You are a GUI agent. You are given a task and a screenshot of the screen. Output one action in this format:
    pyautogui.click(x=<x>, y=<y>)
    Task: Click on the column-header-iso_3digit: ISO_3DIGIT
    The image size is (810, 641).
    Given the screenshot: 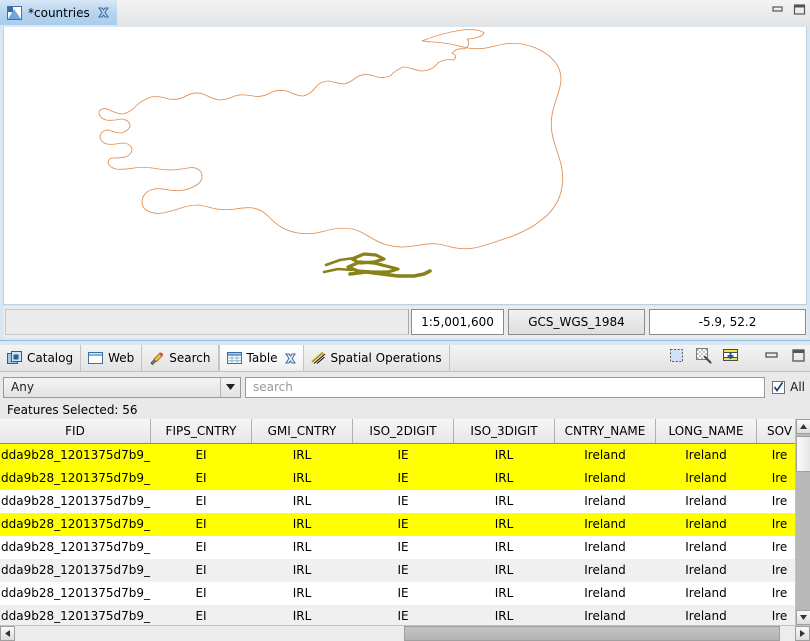 What is the action you would take?
    pyautogui.click(x=504, y=431)
    